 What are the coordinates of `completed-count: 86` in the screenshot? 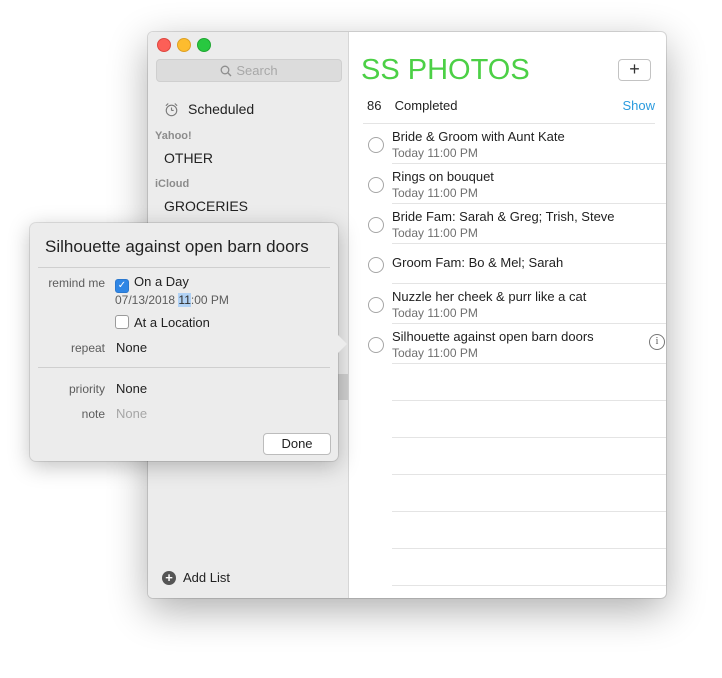 It's located at (374, 105).